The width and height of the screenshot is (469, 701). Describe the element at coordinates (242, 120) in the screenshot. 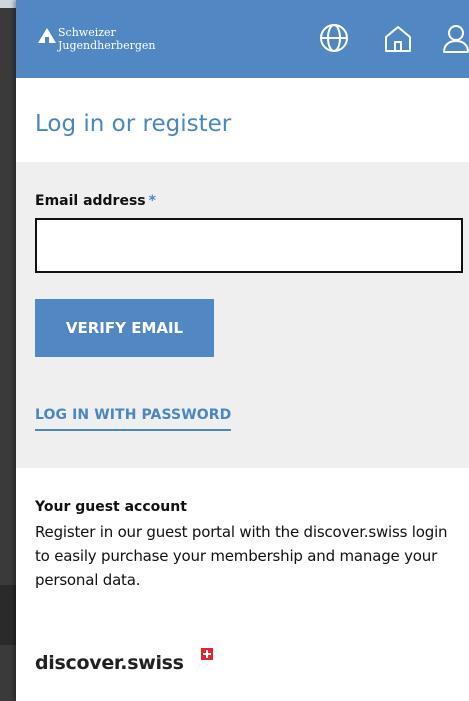

I see `title-section: Log in or register` at that location.